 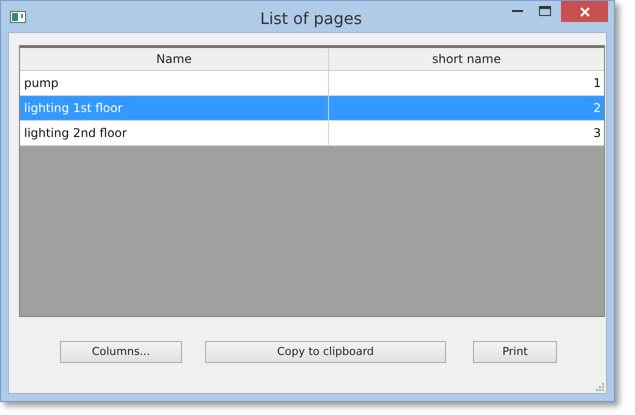 I want to click on table-row: pump 1, so click(x=312, y=83).